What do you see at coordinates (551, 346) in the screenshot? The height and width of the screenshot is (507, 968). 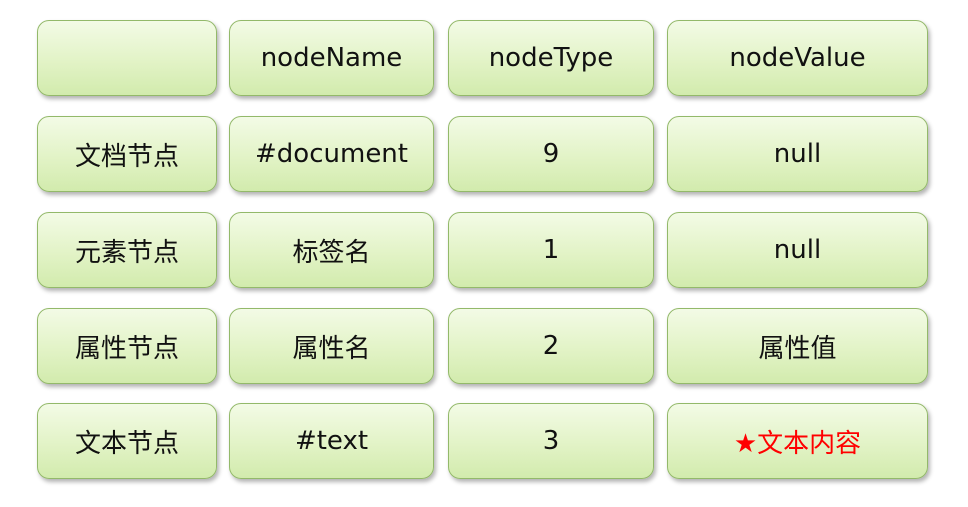 I see `attribute-node-type: 2` at bounding box center [551, 346].